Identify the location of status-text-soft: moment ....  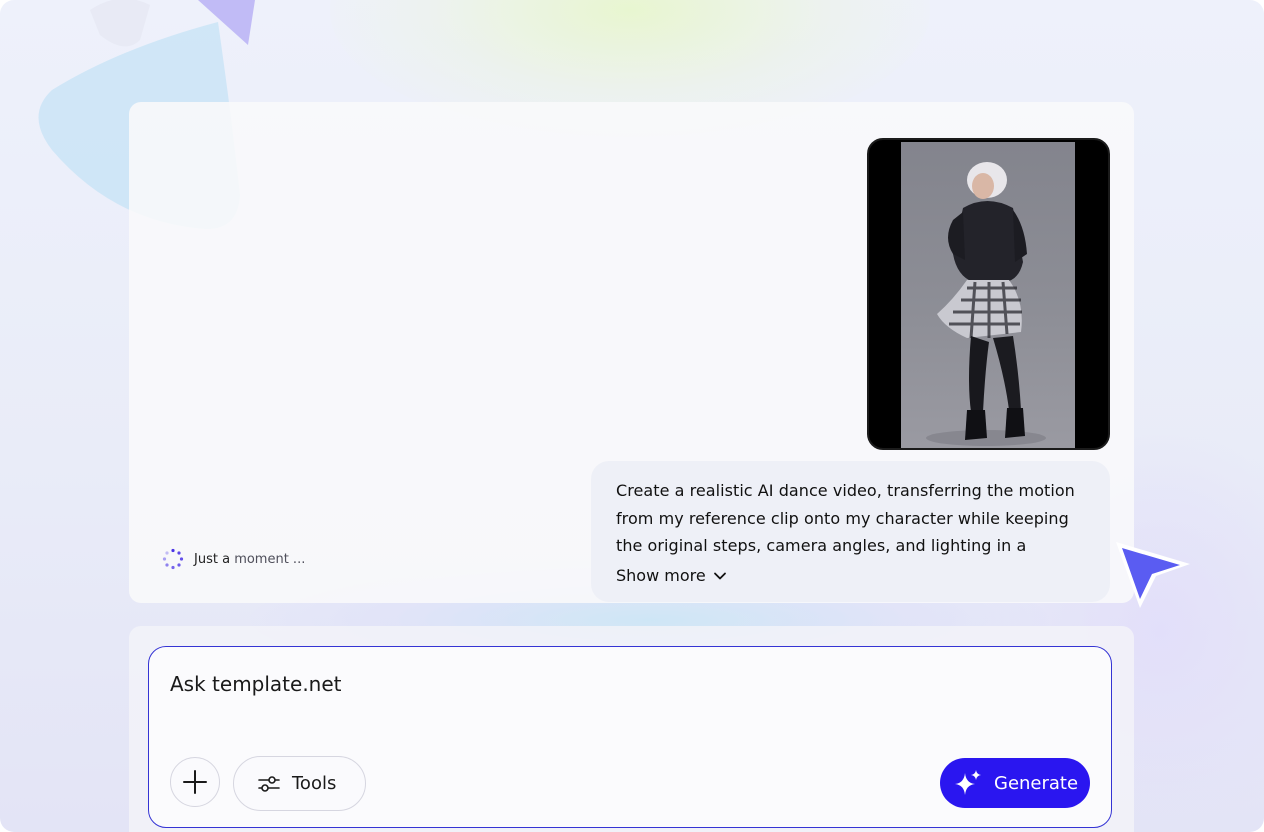
(270, 559).